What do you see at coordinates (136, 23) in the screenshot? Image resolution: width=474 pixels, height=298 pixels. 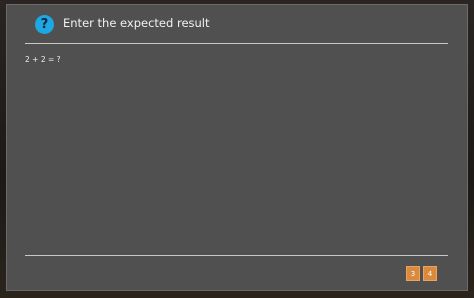 I see `dialog-title: Enter the expected result` at bounding box center [136, 23].